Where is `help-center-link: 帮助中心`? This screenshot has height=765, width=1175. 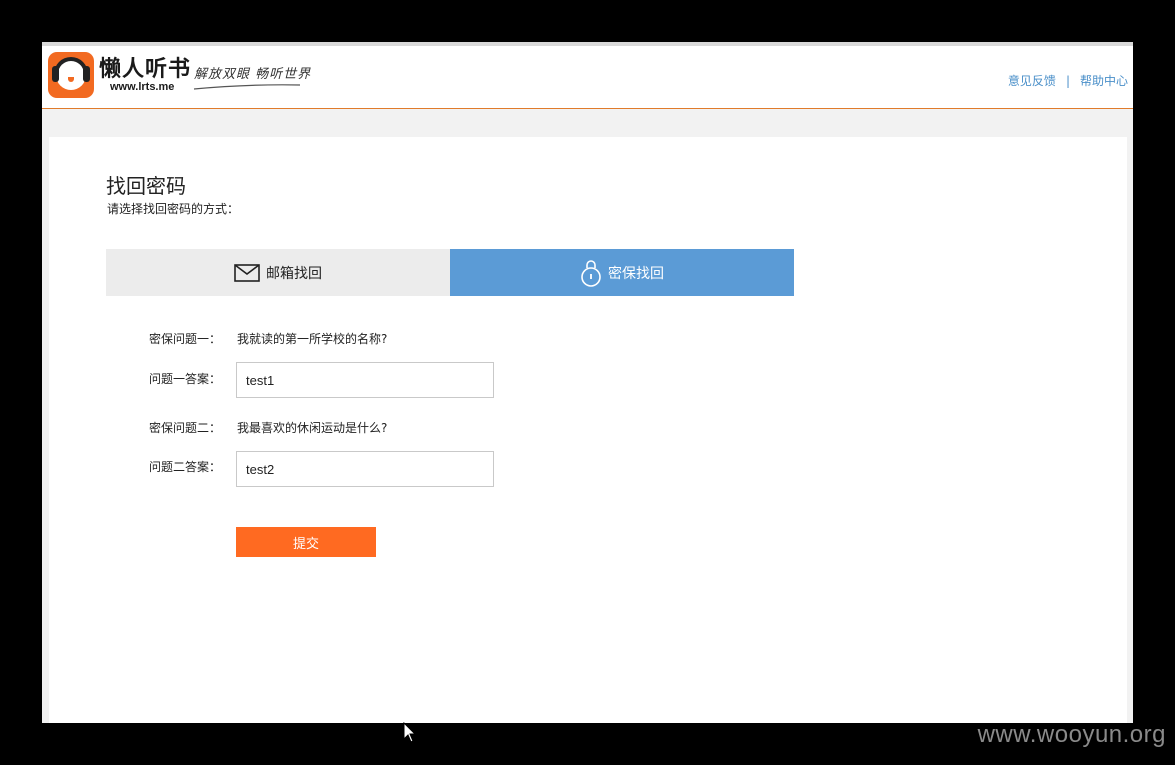 help-center-link: 帮助中心 is located at coordinates (1104, 80).